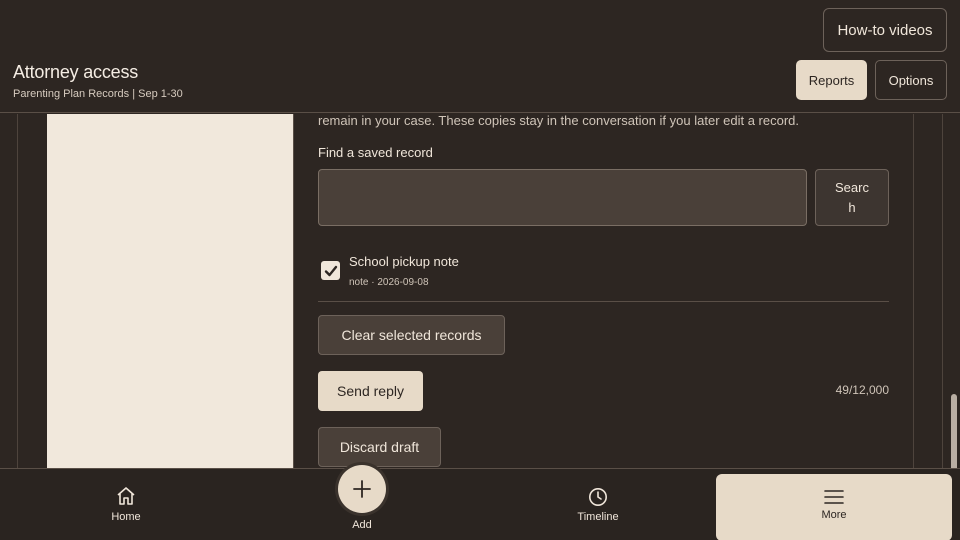 This screenshot has height=540, width=960. What do you see at coordinates (404, 261) in the screenshot?
I see `record-title: School pickup note` at bounding box center [404, 261].